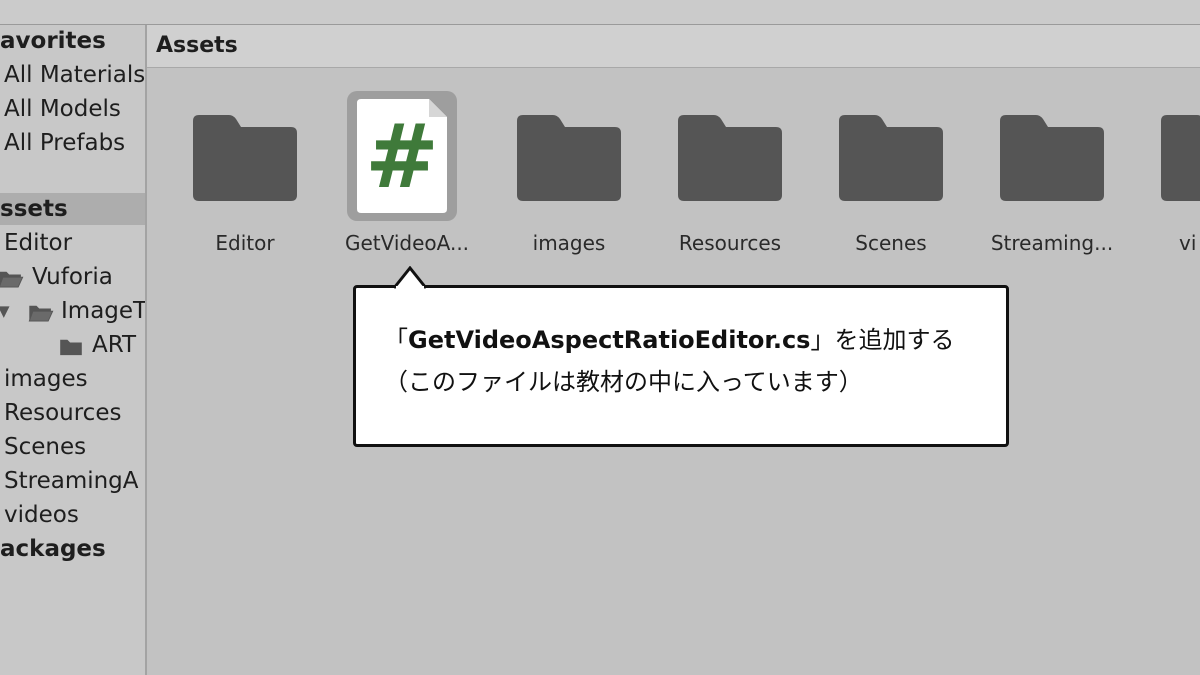 The width and height of the screenshot is (1200, 675). I want to click on assets-header: ssets, so click(72, 209).